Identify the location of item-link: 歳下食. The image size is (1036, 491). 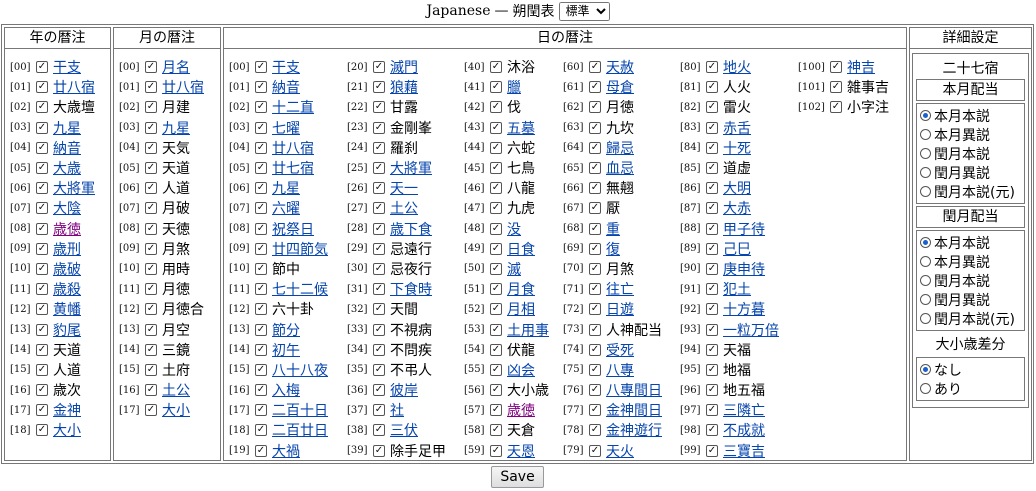
(411, 229).